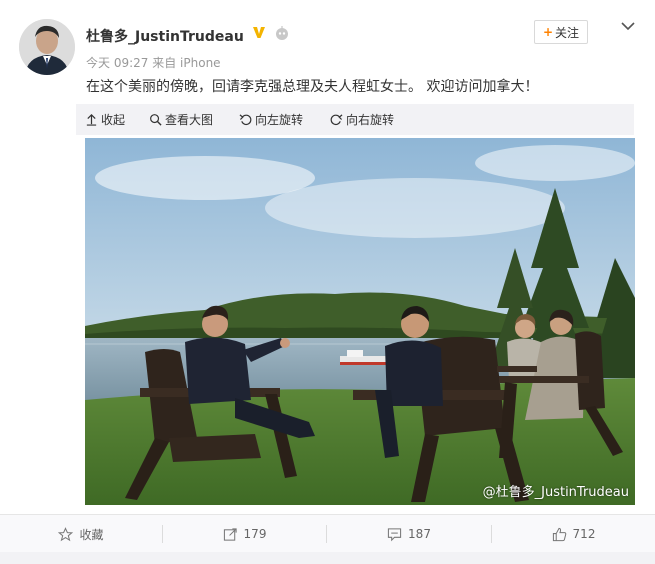 This screenshot has width=655, height=564. I want to click on rotate-right-icon, so click(336, 120).